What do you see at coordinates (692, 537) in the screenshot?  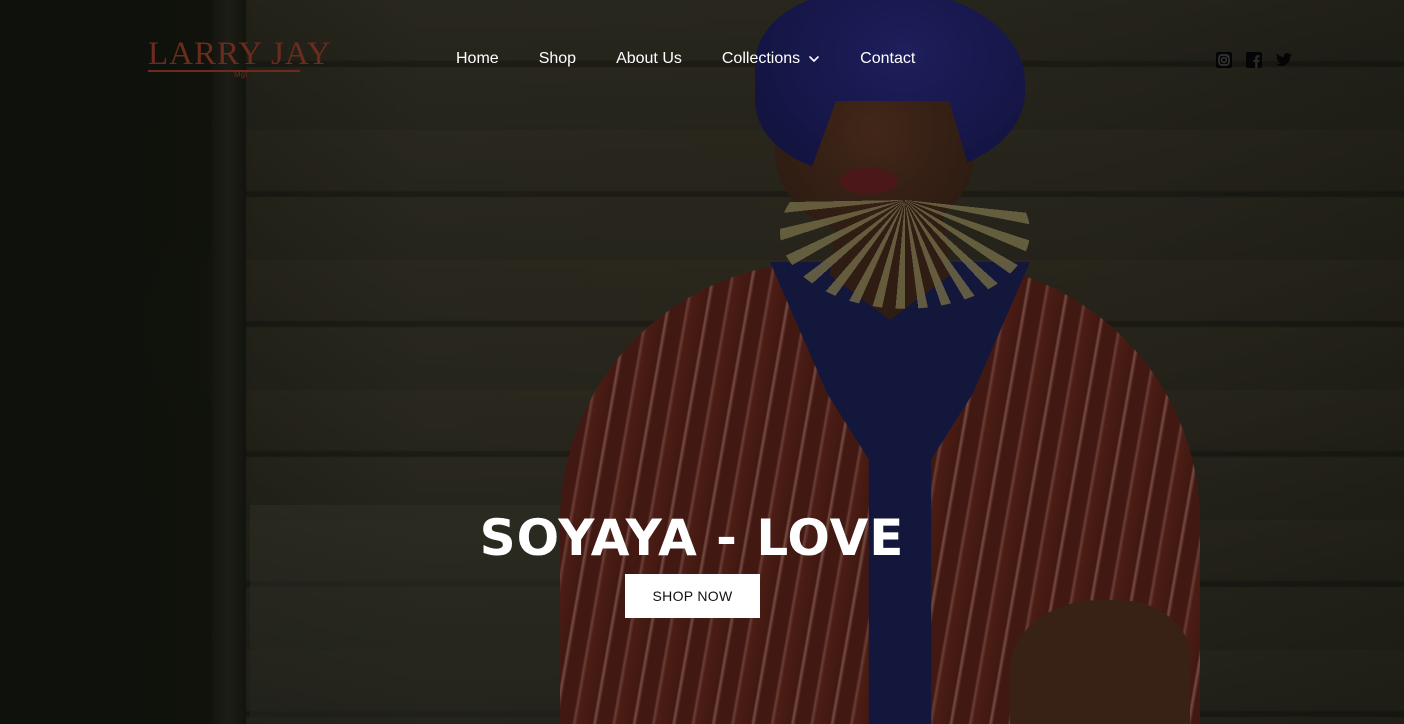 I see `hero-title: SOYAYA - LOVE` at bounding box center [692, 537].